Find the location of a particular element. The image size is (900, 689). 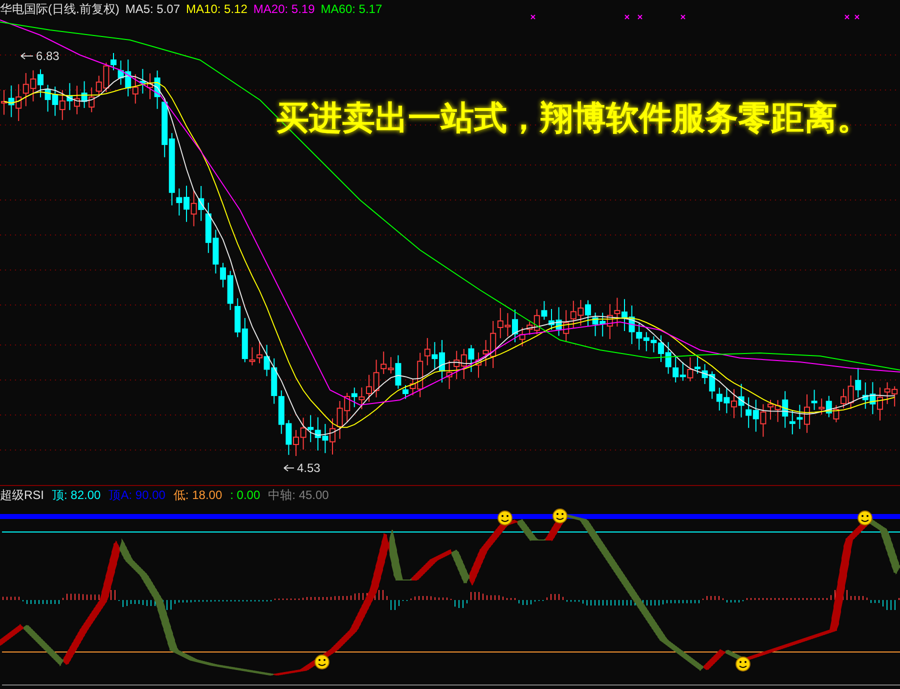

legend-text: : 0.00 is located at coordinates (245, 495).